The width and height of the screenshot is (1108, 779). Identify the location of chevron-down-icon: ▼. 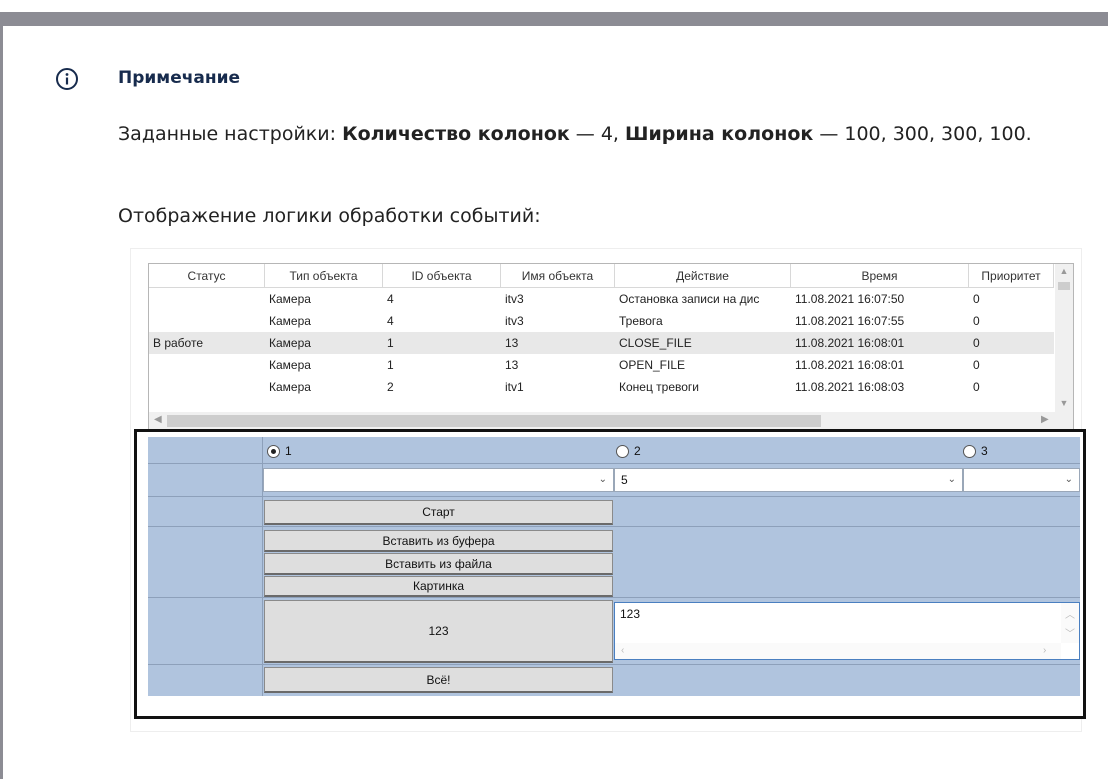
(1064, 403).